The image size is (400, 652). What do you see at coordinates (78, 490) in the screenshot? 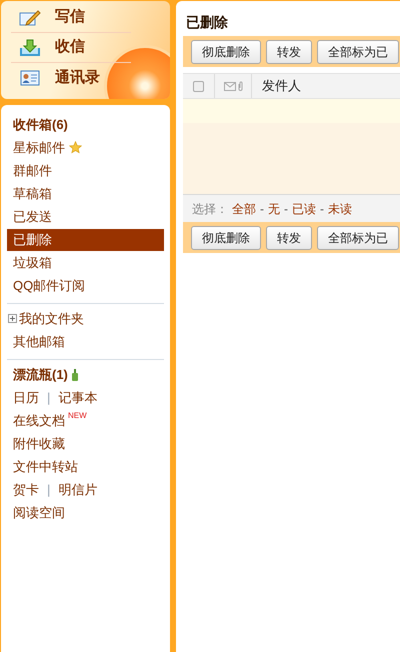
I see `folder-link: 明信片` at bounding box center [78, 490].